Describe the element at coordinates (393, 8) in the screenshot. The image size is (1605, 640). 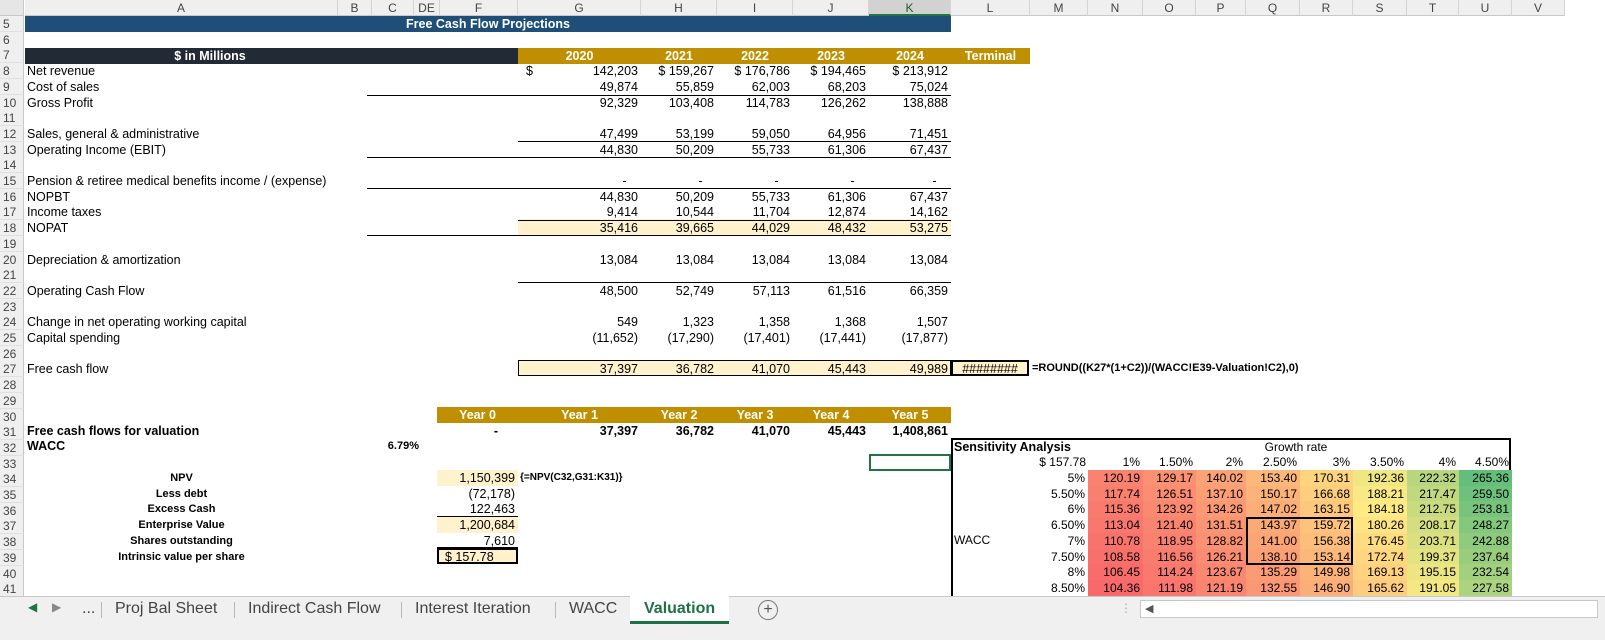
I see `column-header: C` at that location.